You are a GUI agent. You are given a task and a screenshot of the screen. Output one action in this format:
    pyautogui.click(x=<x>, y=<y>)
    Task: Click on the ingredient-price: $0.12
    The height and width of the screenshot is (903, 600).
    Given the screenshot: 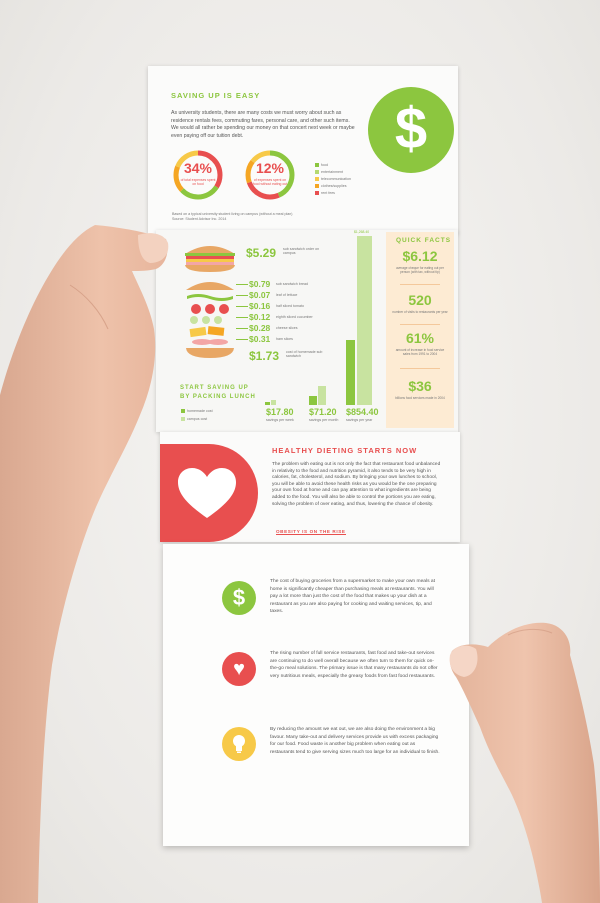 What is the action you would take?
    pyautogui.click(x=260, y=317)
    